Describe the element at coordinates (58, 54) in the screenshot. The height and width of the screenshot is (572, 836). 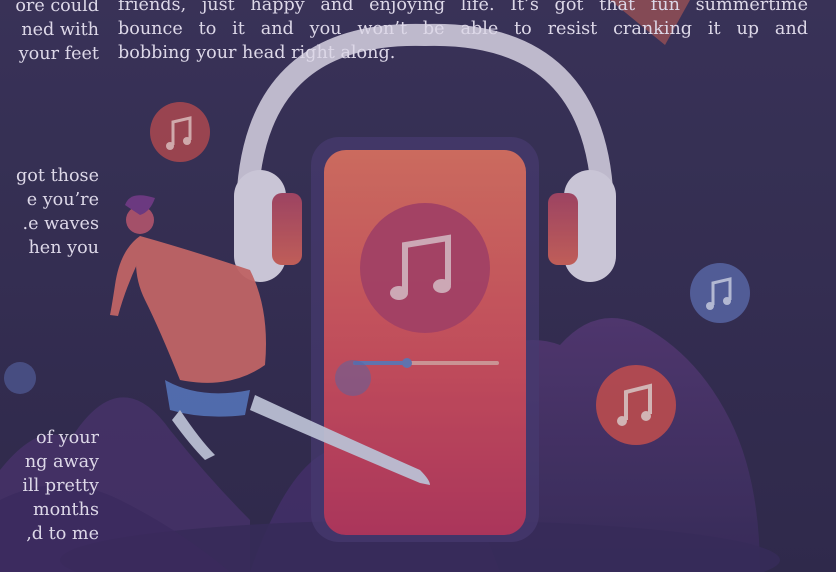
I see `text-line: your feet` at that location.